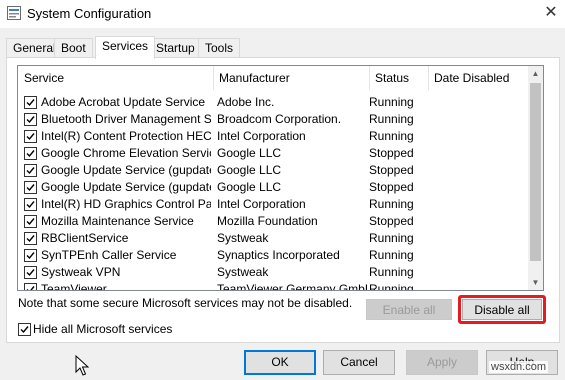 The image size is (565, 380). What do you see at coordinates (126, 153) in the screenshot?
I see `service-name: Google Chrome Elevation Service` at bounding box center [126, 153].